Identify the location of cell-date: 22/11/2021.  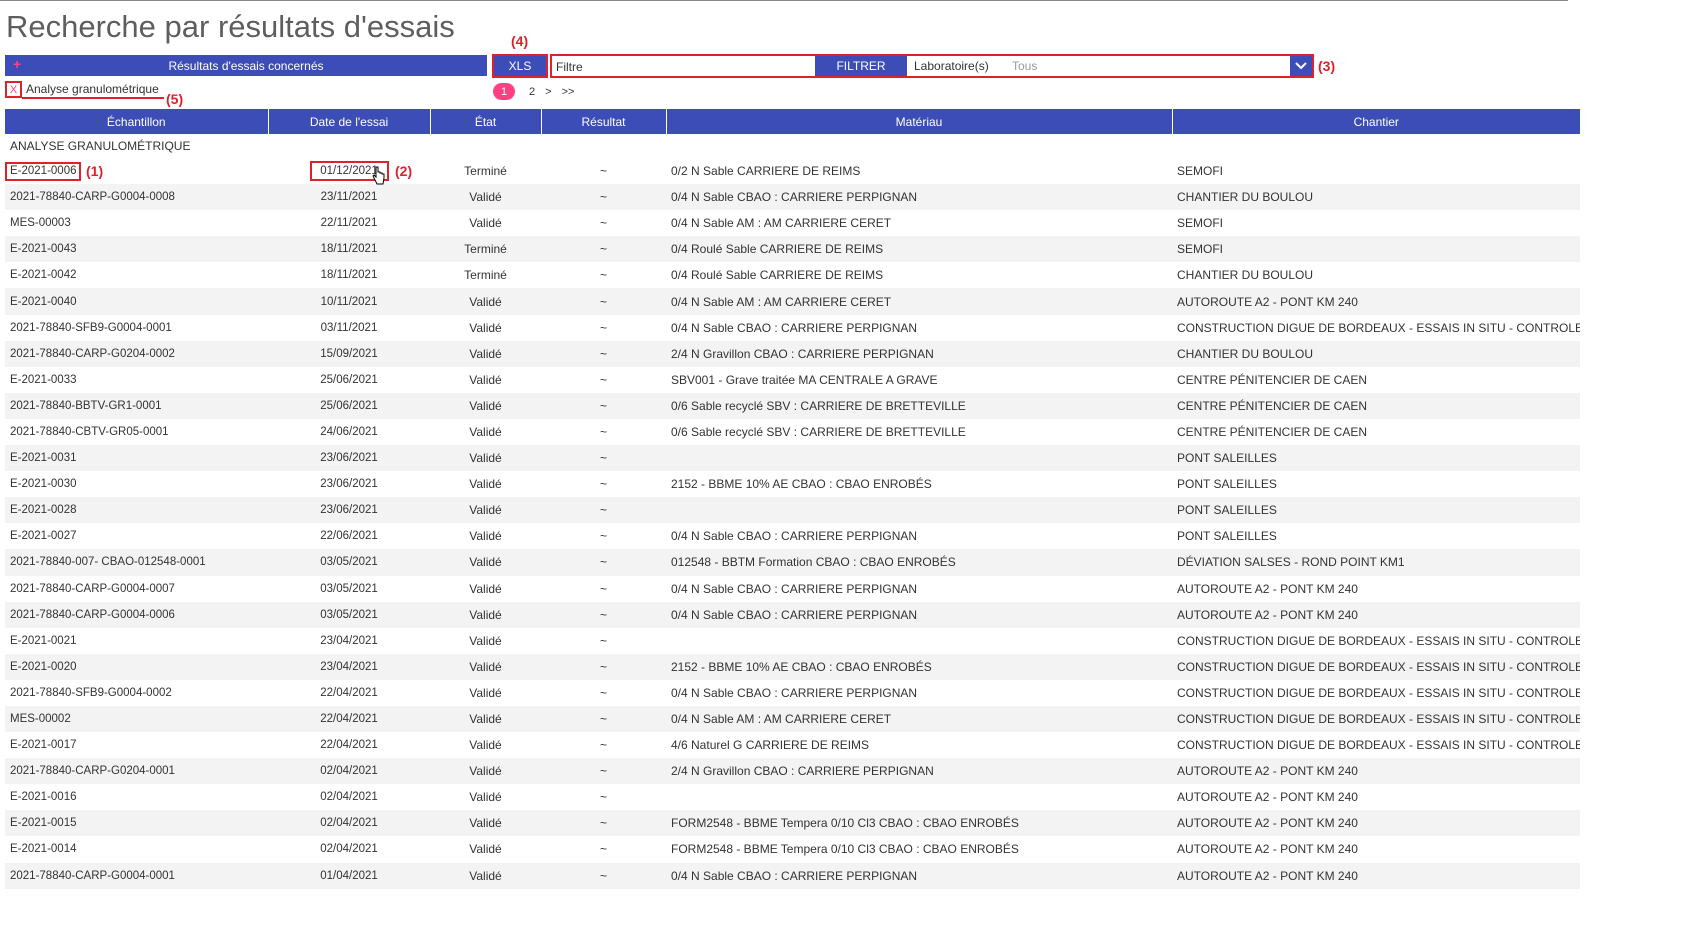
(349, 223).